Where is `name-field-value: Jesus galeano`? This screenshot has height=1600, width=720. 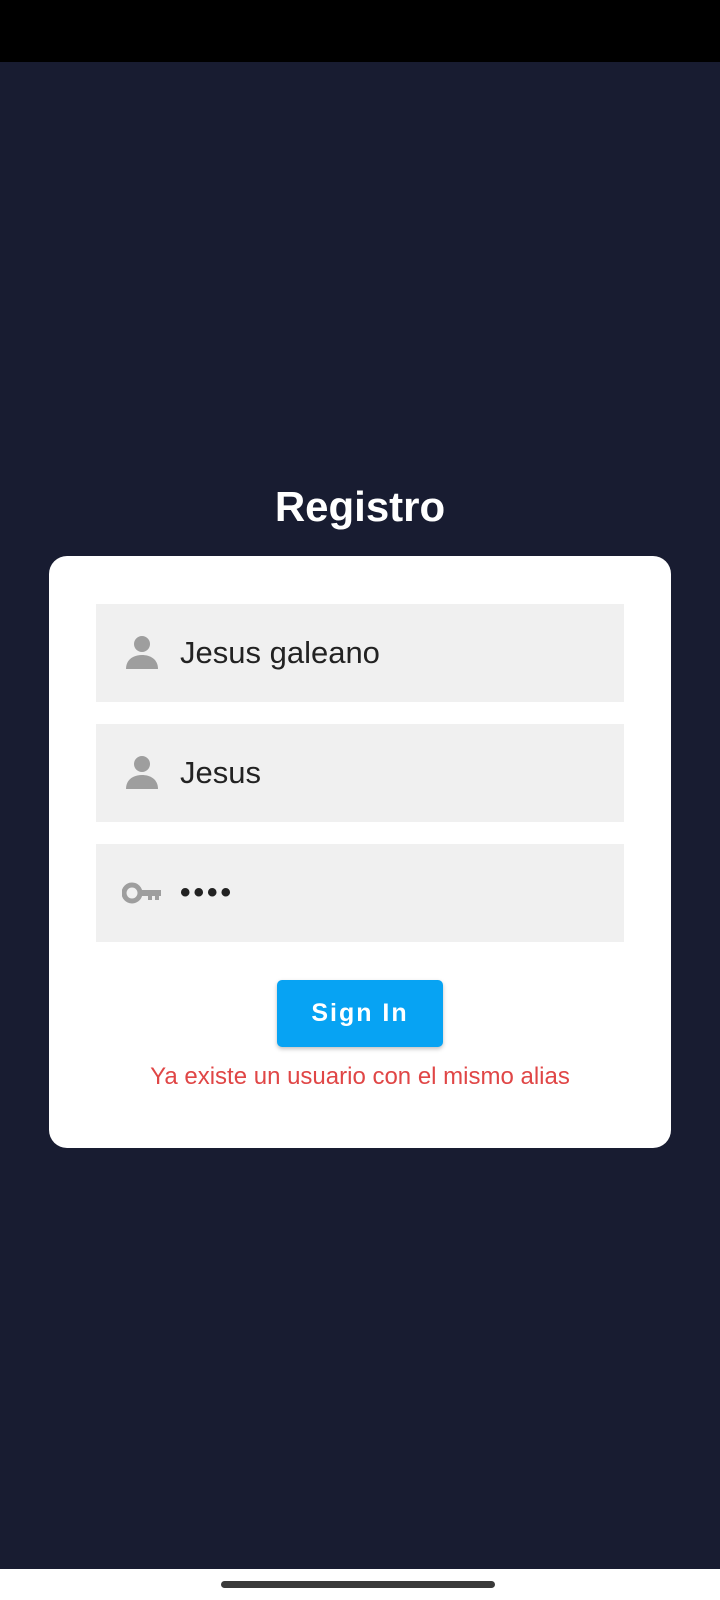 name-field-value: Jesus galeano is located at coordinates (280, 652).